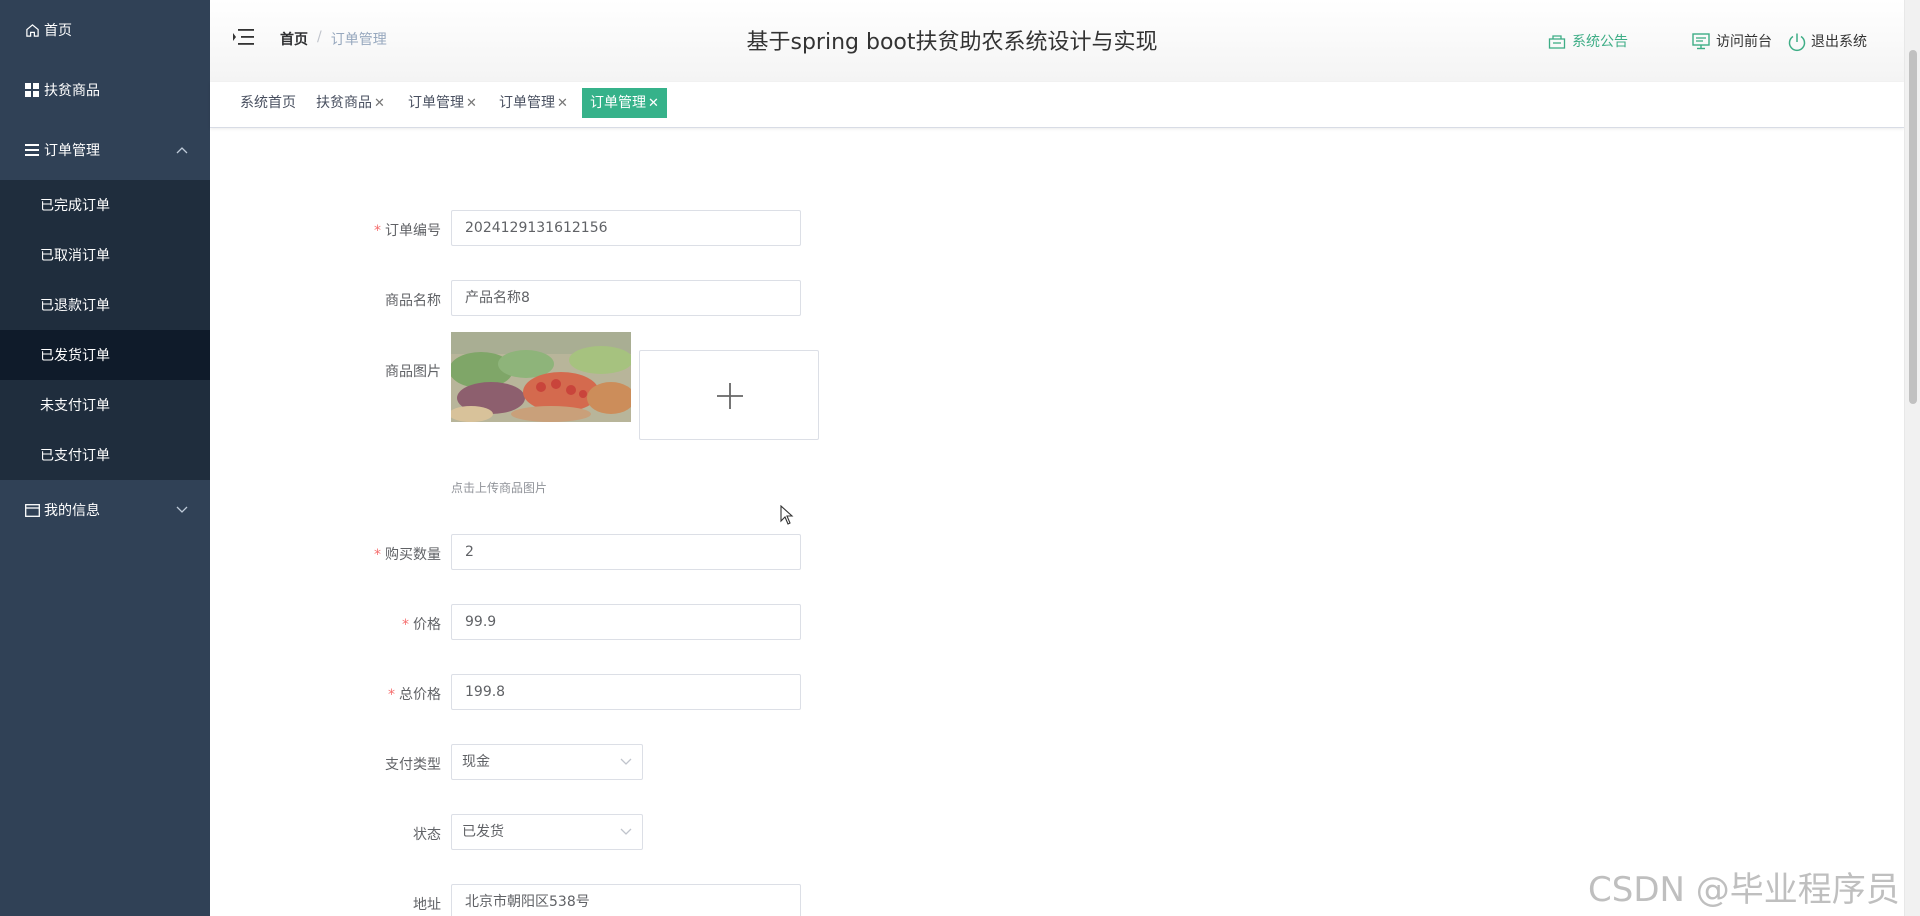 The image size is (1920, 916). What do you see at coordinates (421, 625) in the screenshot?
I see `price-label: * 价格` at bounding box center [421, 625].